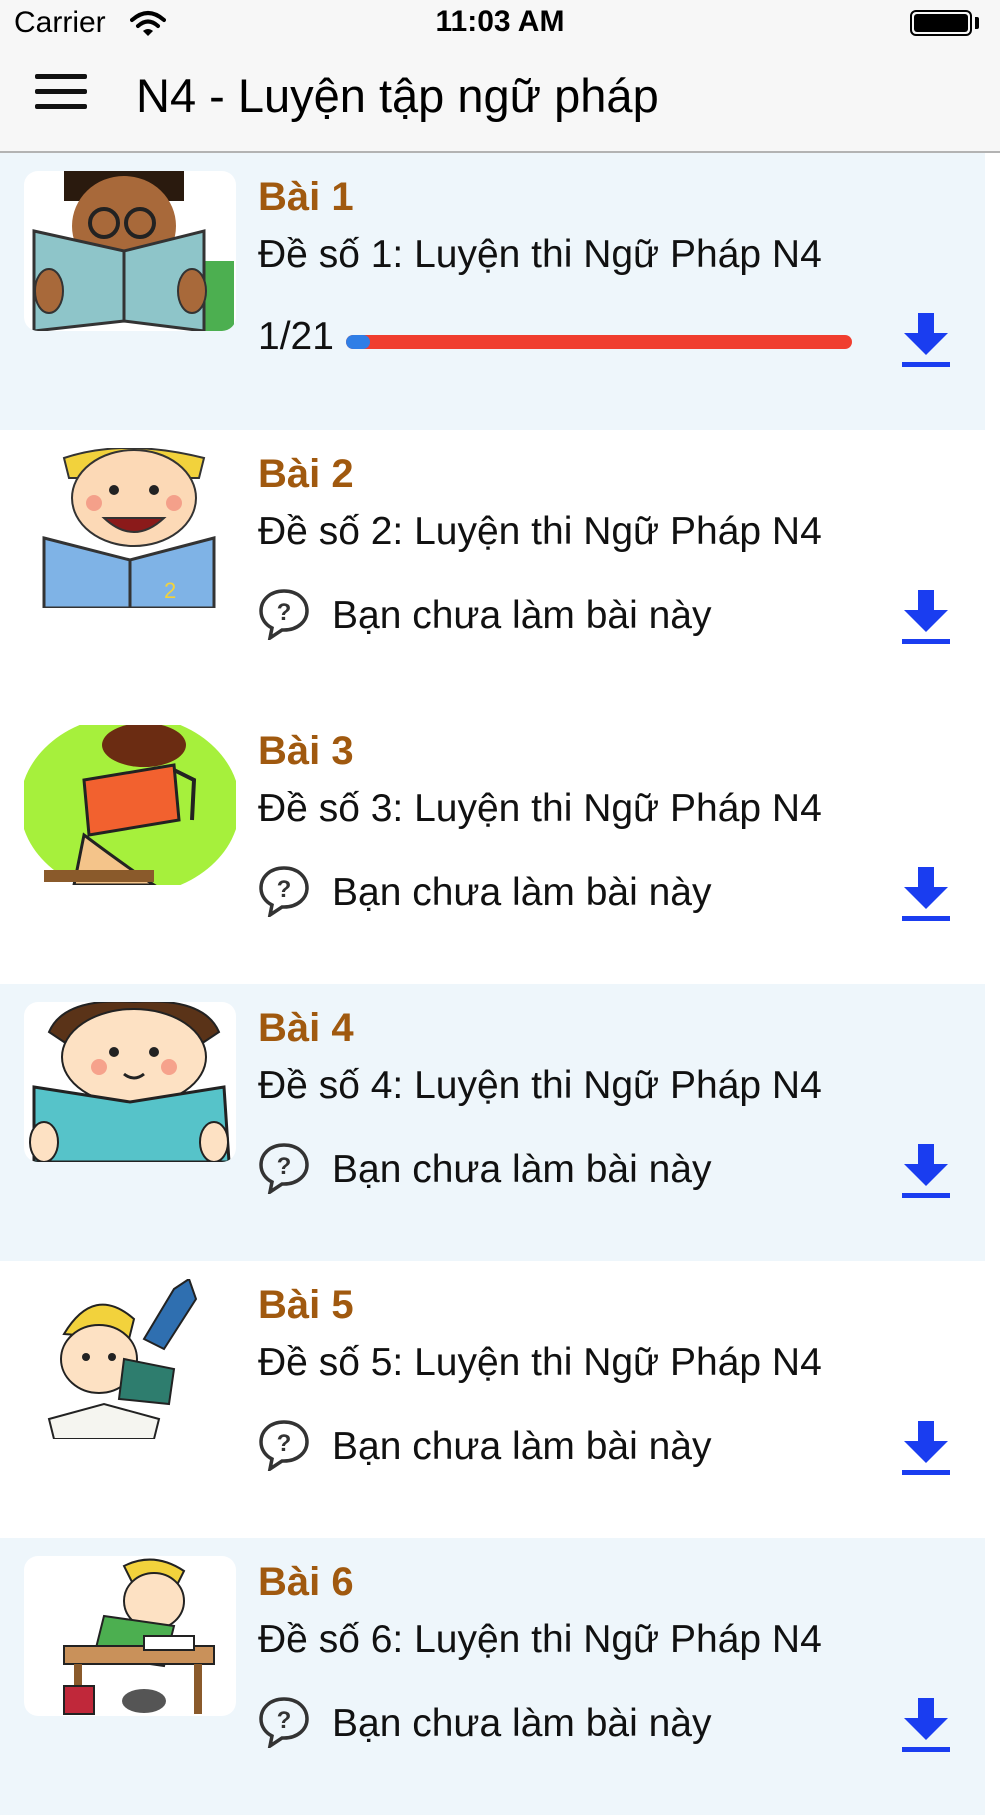  What do you see at coordinates (306, 751) in the screenshot?
I see `lesson-title: Bài 3` at bounding box center [306, 751].